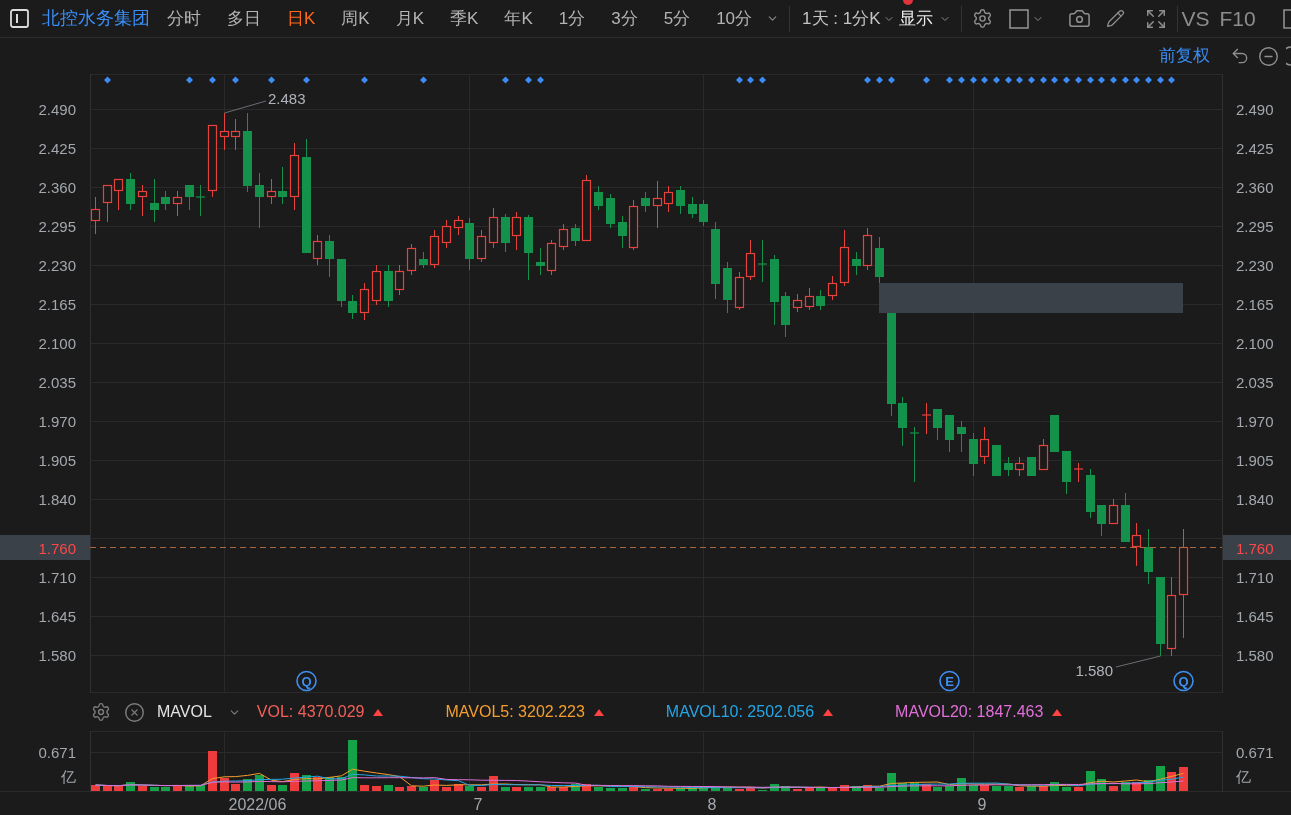 The height and width of the screenshot is (815, 1291). Describe the element at coordinates (1255, 343) in the screenshot. I see `price-tick-label: 2.100` at that location.